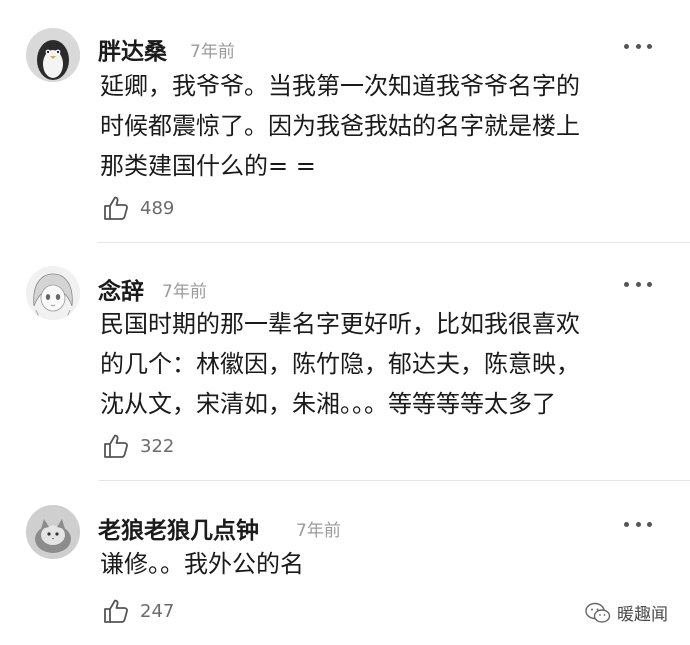 The height and width of the screenshot is (645, 690). I want to click on cat-avatar-icon, so click(53, 532).